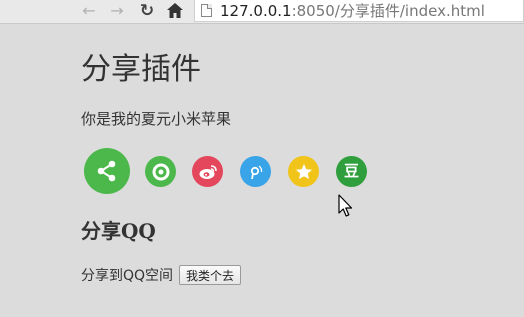 This screenshot has height=317, width=524. What do you see at coordinates (256, 11) in the screenshot?
I see `url-host: 127.0.0.1` at bounding box center [256, 11].